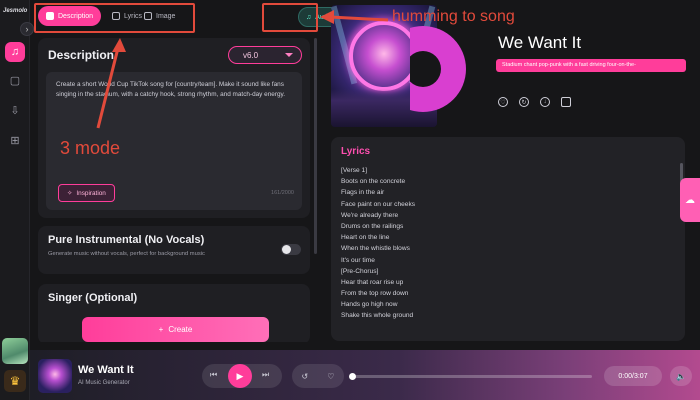  I want to click on mode-tabbar: Description Lyrics Image ♫ Audio, so click(186, 17).